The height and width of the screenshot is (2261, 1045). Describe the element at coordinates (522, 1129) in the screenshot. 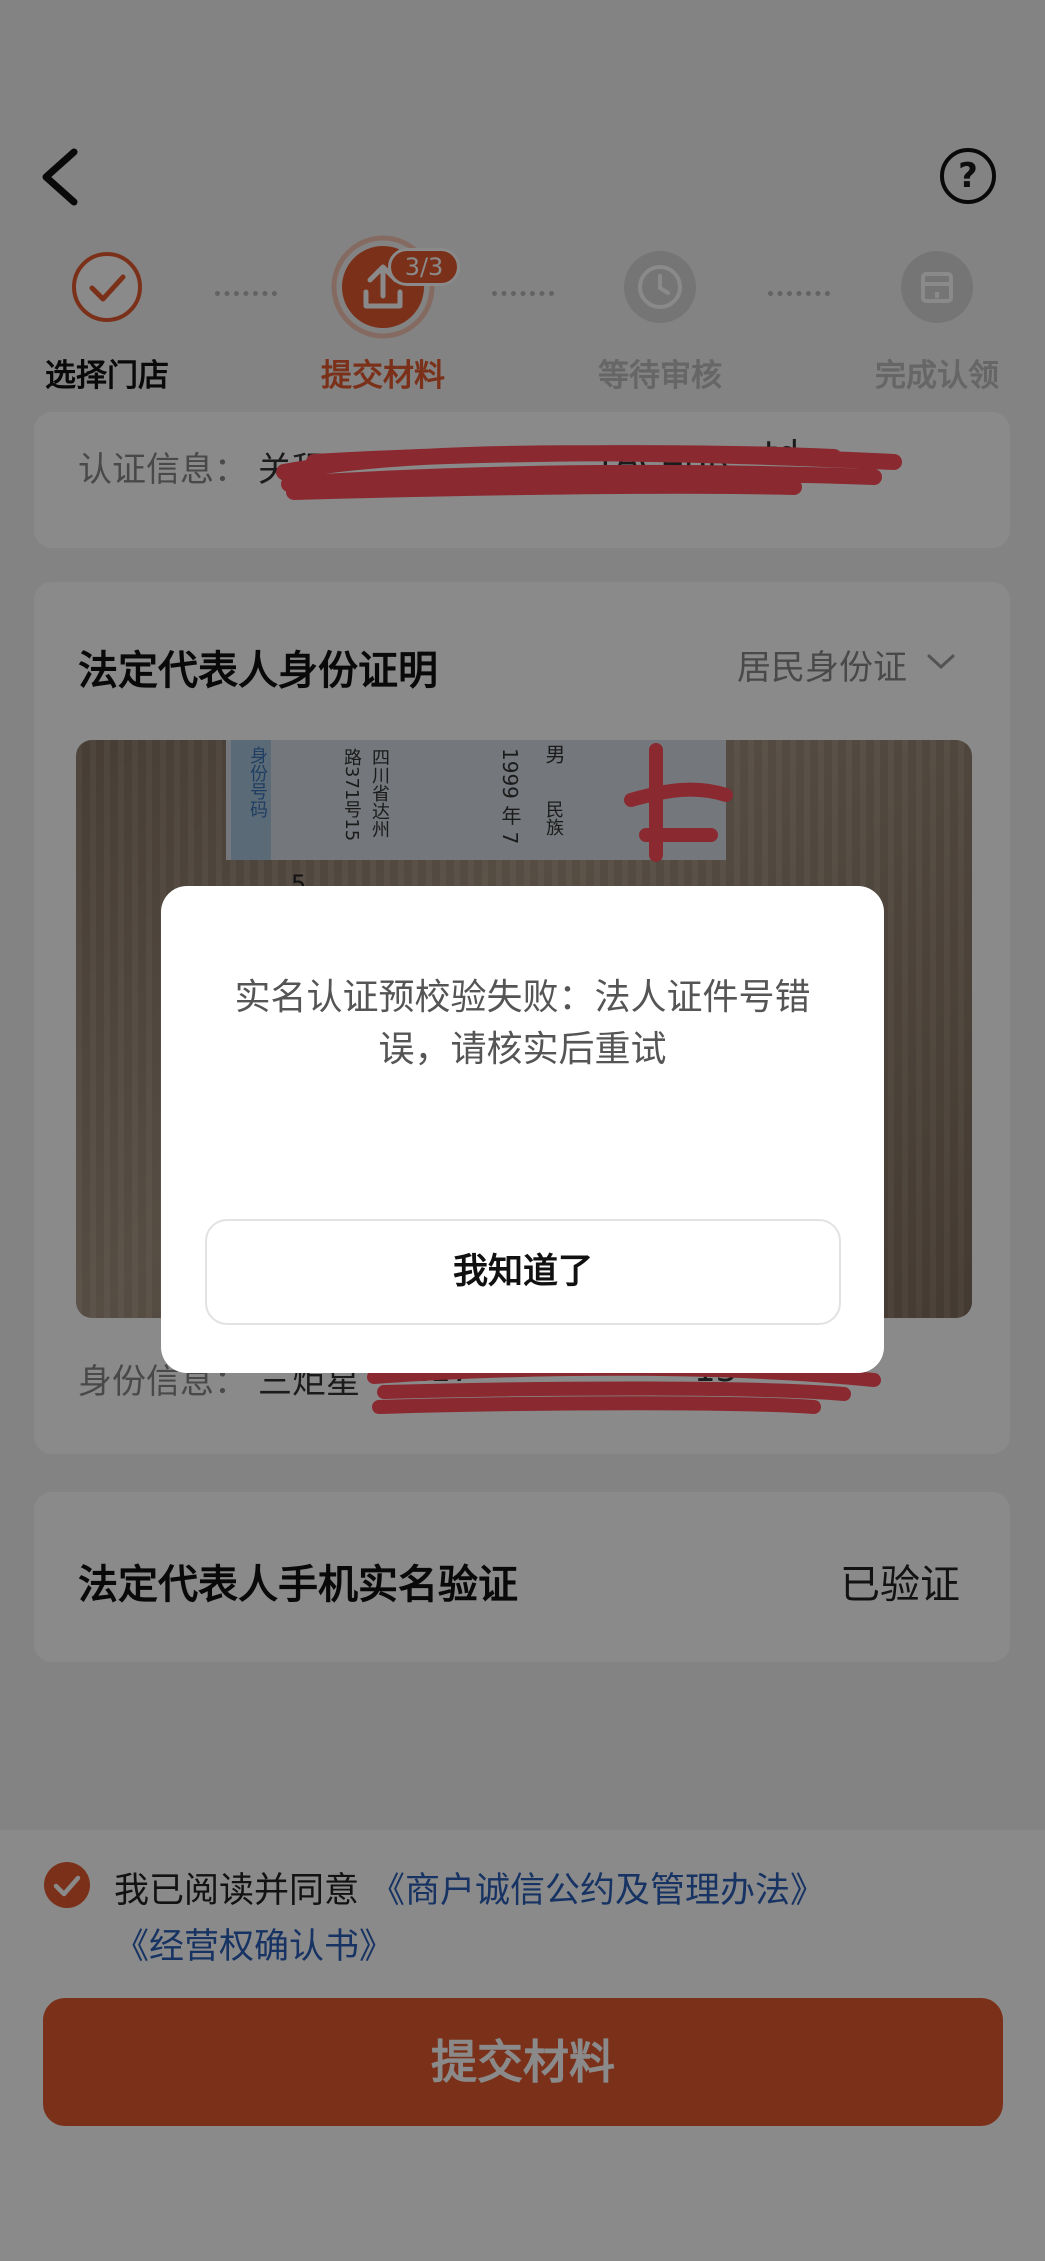

I see `error-dialog: 实名认证预校验失败：法人证件号错误，请核实后重试 我知道了` at that location.